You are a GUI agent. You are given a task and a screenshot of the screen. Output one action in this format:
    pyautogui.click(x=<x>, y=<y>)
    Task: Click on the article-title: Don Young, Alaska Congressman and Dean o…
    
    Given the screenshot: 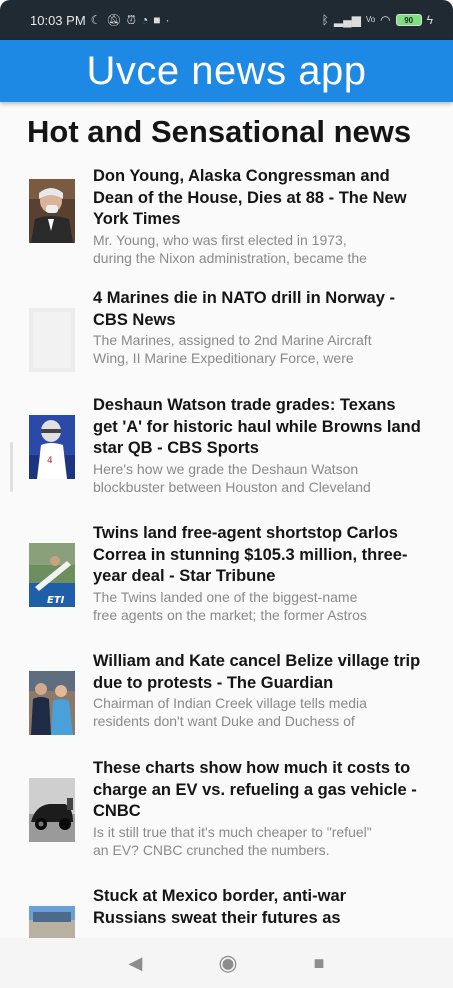 What is the action you would take?
    pyautogui.click(x=250, y=197)
    